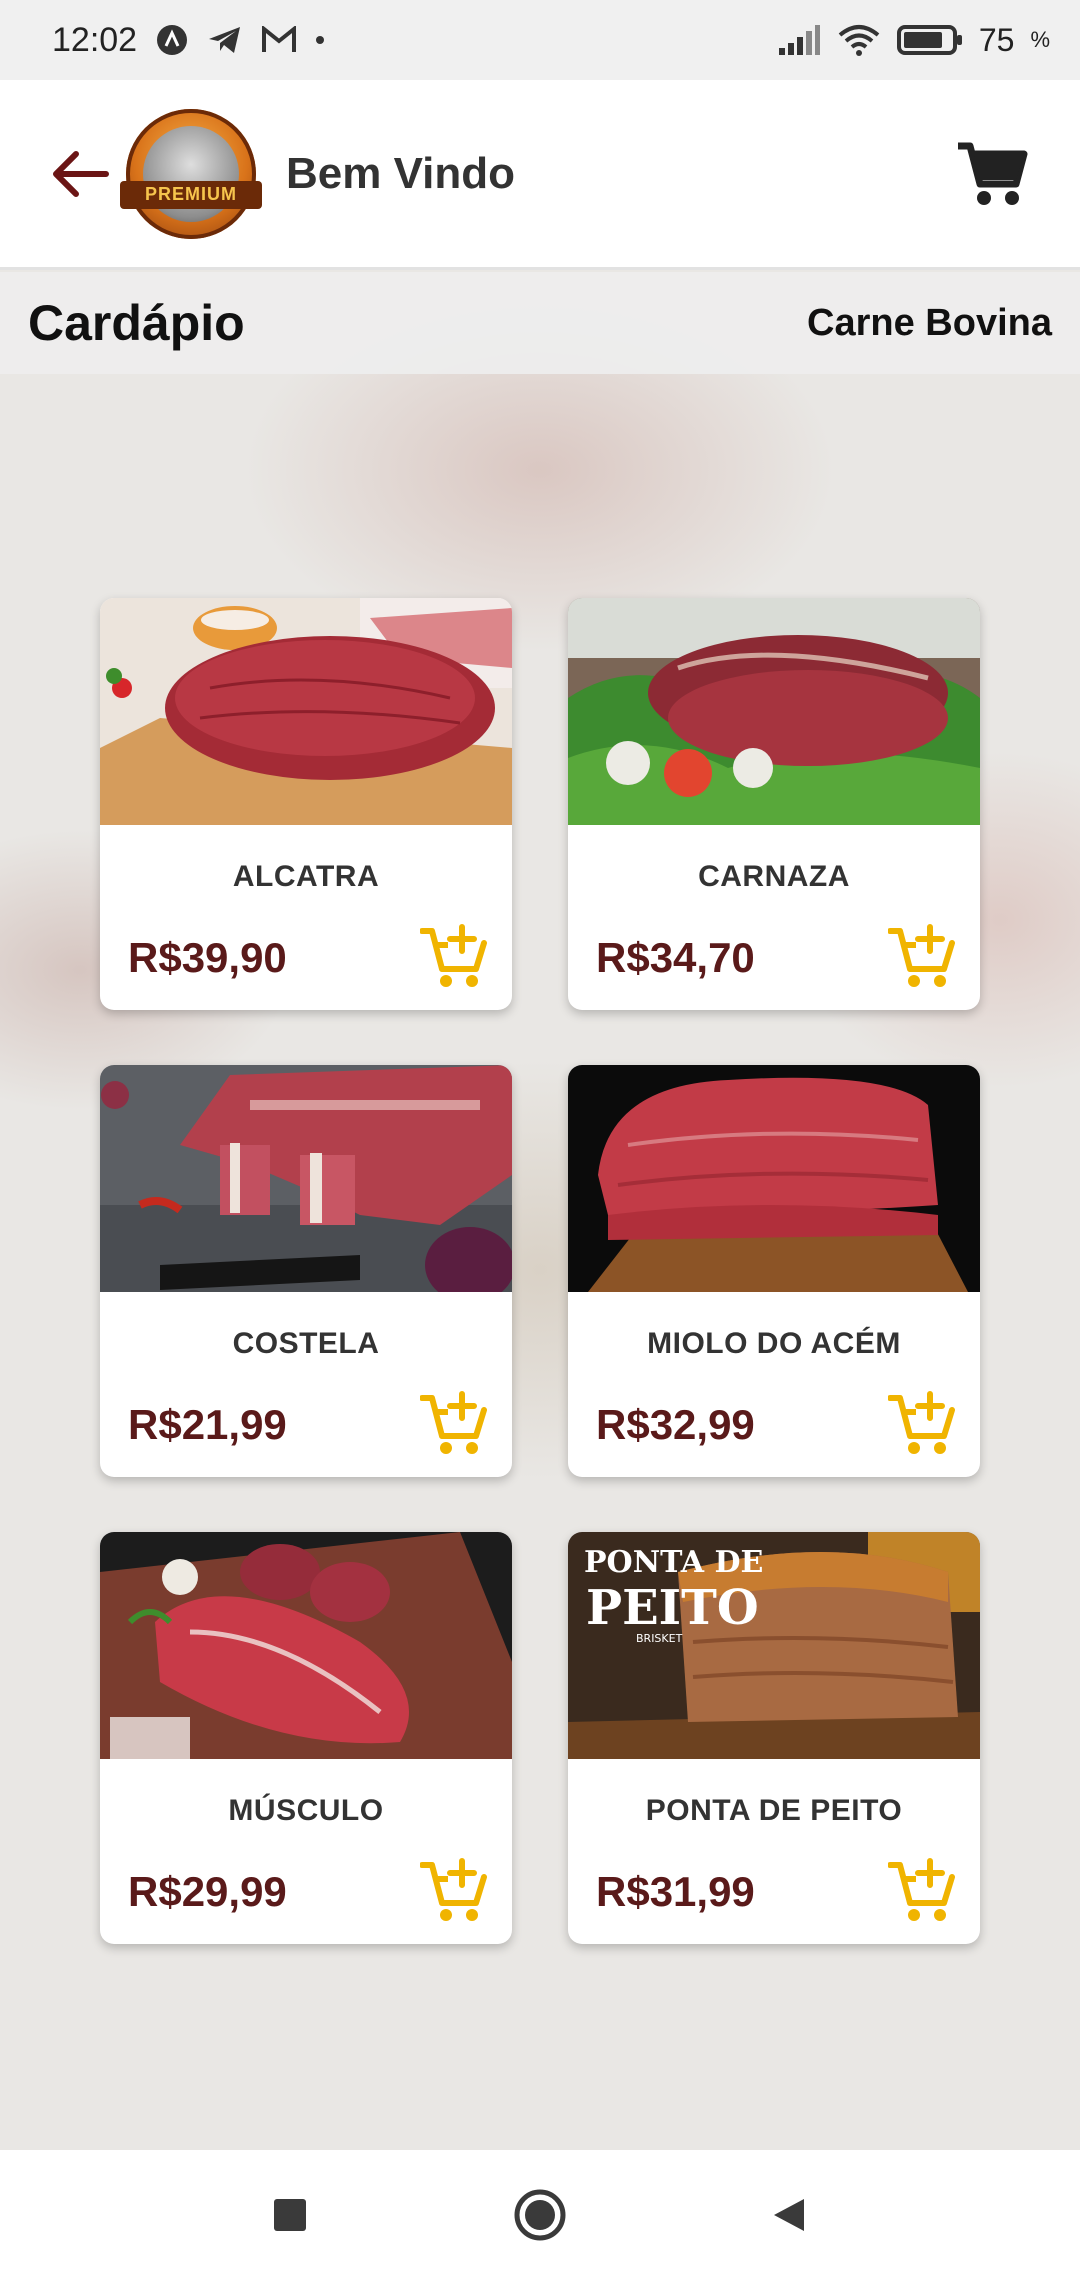 The height and width of the screenshot is (2280, 1080). I want to click on app-notification-icon, so click(172, 40).